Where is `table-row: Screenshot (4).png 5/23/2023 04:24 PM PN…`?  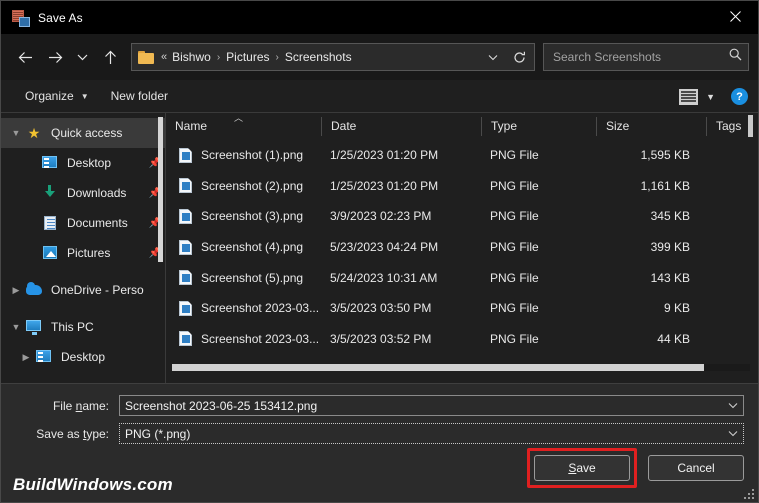
table-row: Screenshot (4).png 5/23/2023 04:24 PM PN… is located at coordinates (462, 247).